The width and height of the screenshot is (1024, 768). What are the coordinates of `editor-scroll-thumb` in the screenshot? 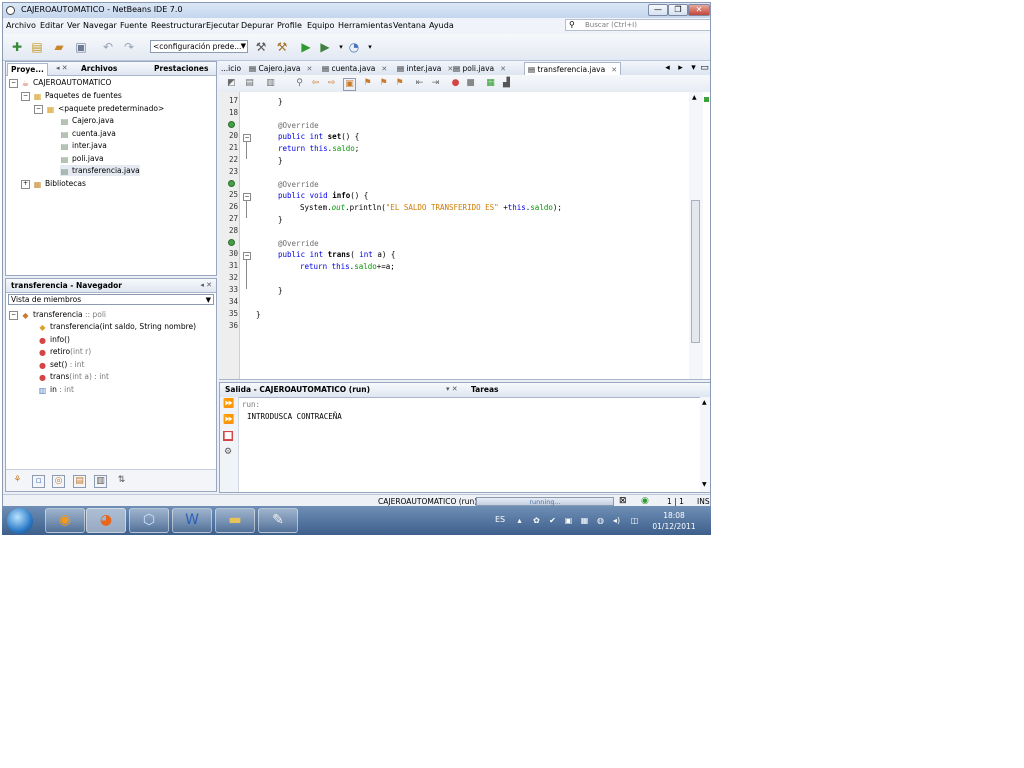 It's located at (695, 271).